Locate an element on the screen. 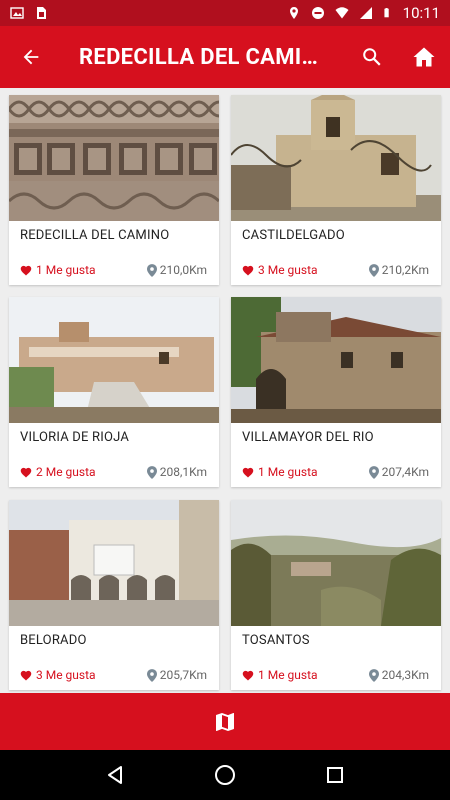  home-circle-icon is located at coordinates (225, 775).